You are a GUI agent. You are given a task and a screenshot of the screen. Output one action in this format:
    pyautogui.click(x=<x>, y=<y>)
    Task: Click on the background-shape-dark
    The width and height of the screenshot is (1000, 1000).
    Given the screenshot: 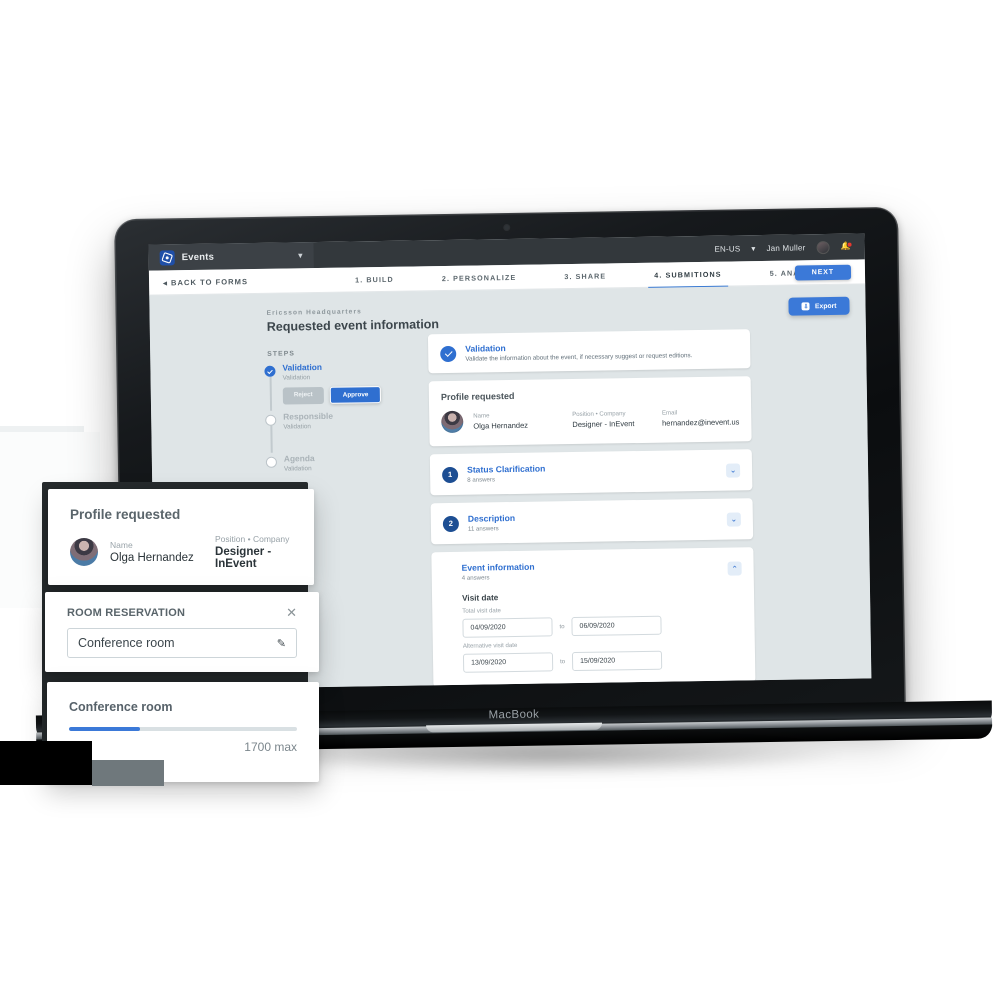 What is the action you would take?
    pyautogui.click(x=46, y=763)
    